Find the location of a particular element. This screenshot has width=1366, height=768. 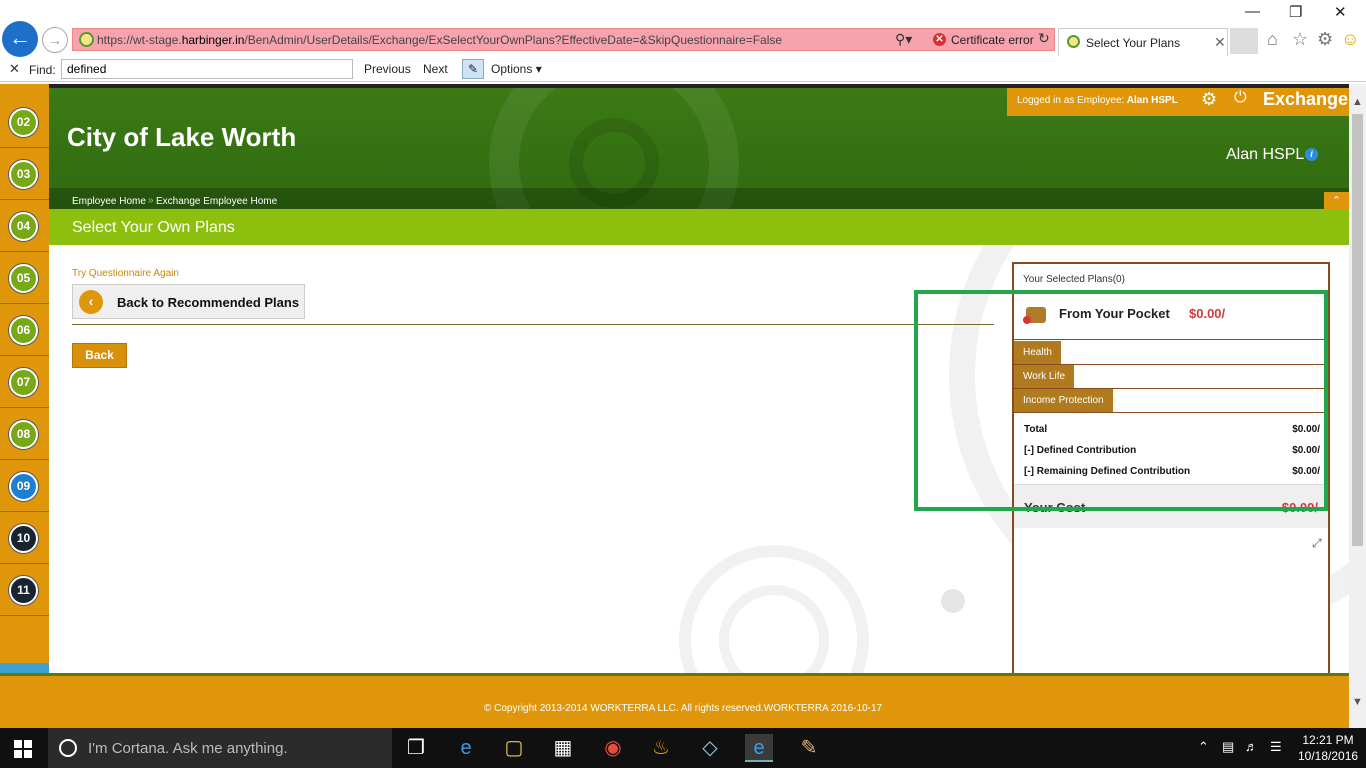

scrollbar-thumb is located at coordinates (1357, 330).